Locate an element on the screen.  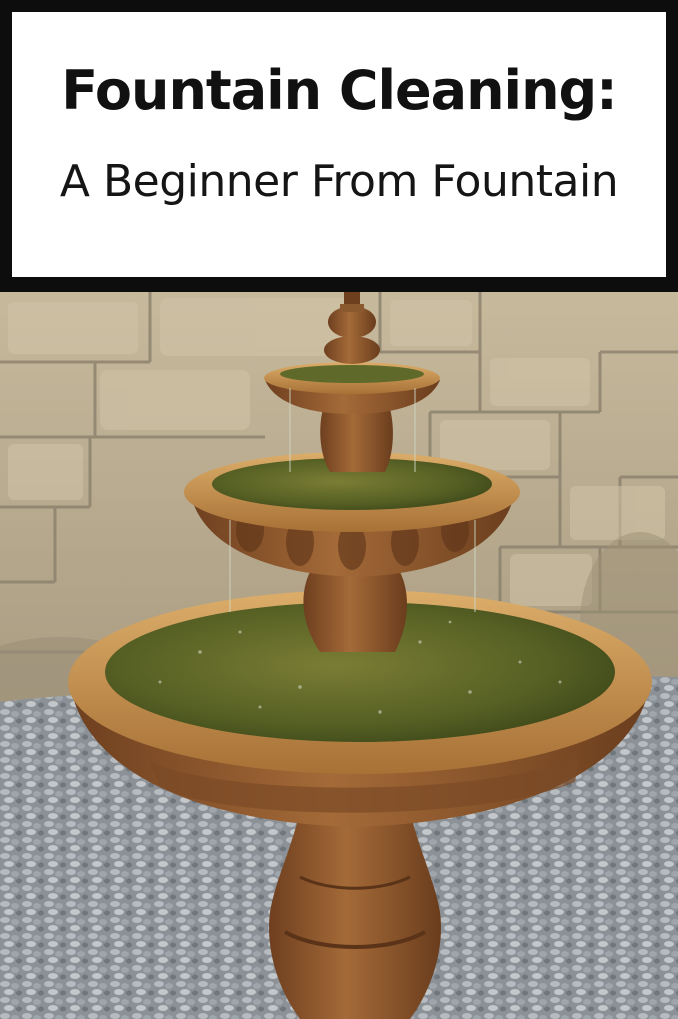
fountain-pedestal is located at coordinates (355, 915).